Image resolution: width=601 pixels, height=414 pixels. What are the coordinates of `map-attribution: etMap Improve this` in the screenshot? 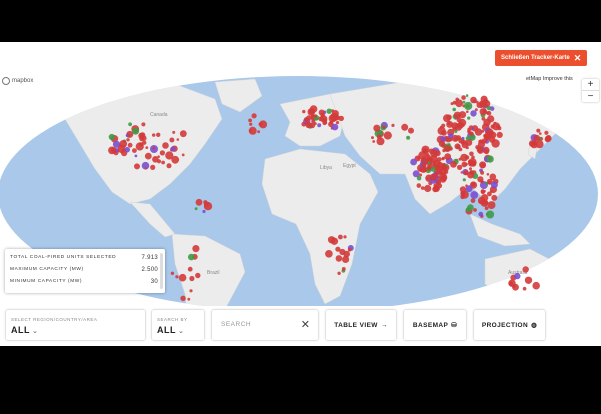 It's located at (549, 79).